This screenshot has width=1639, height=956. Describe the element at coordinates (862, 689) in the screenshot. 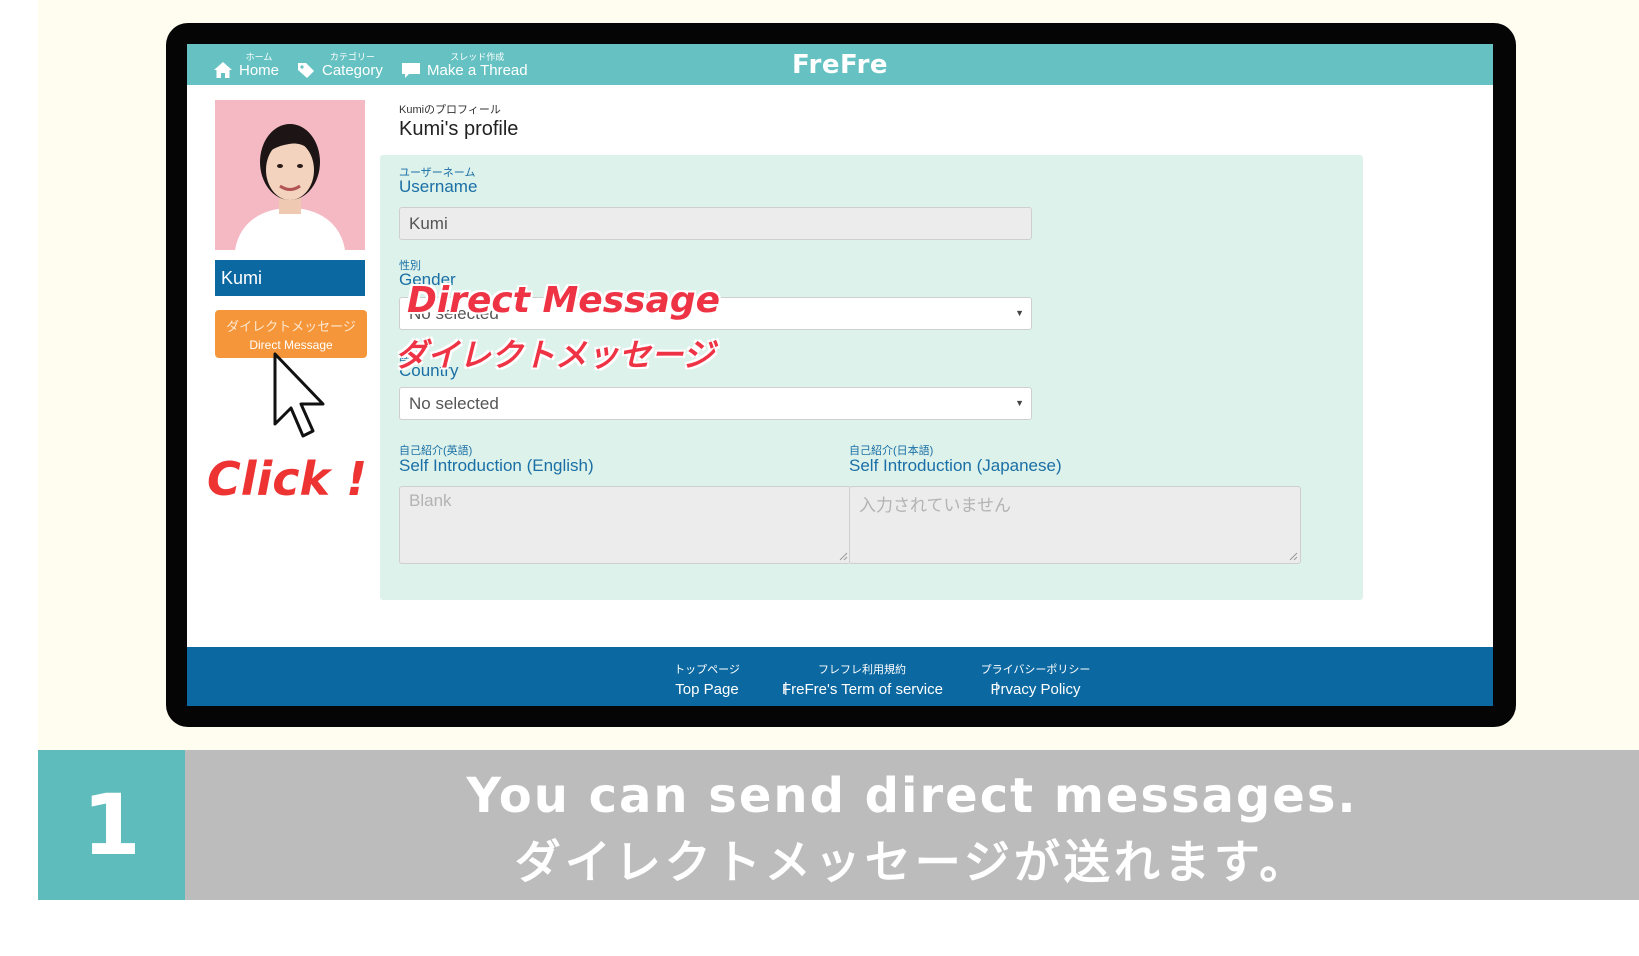

I see `footer-terms-label: FreFre's Term of service` at that location.